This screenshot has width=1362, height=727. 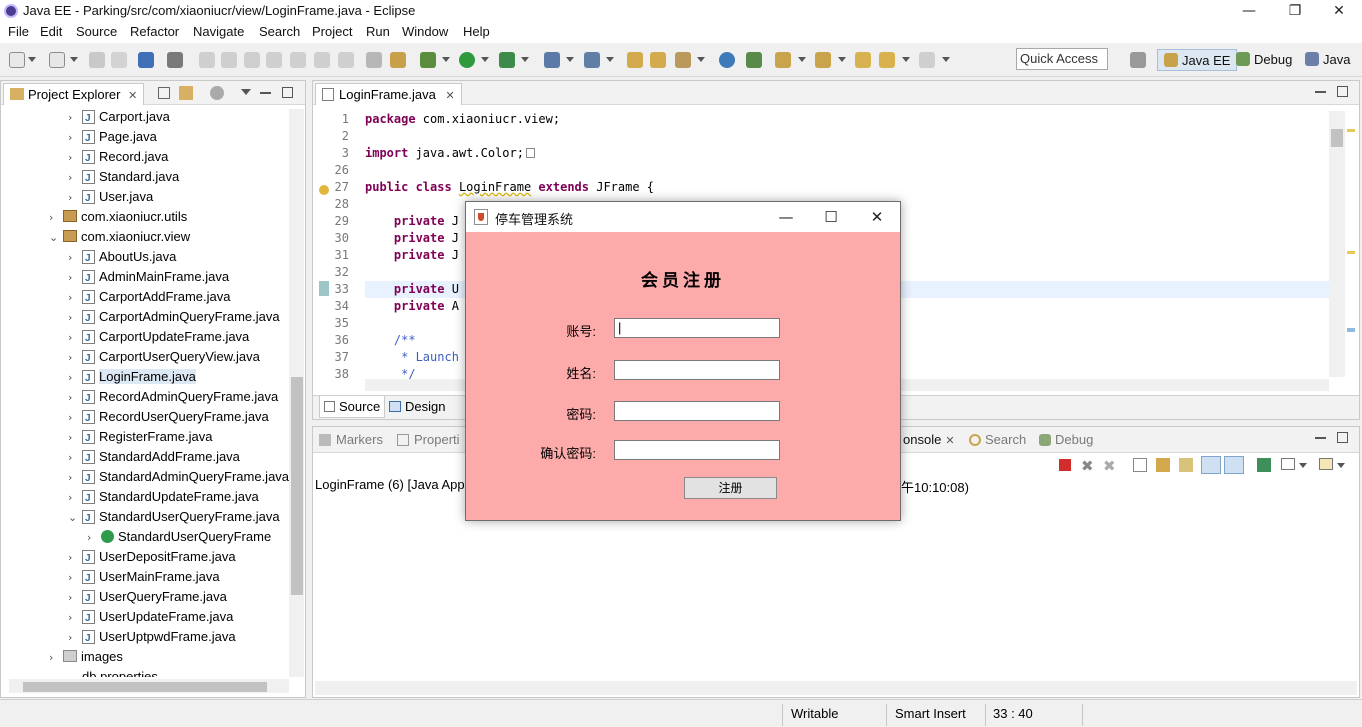 I want to click on run-dropdown-icon, so click(x=485, y=59).